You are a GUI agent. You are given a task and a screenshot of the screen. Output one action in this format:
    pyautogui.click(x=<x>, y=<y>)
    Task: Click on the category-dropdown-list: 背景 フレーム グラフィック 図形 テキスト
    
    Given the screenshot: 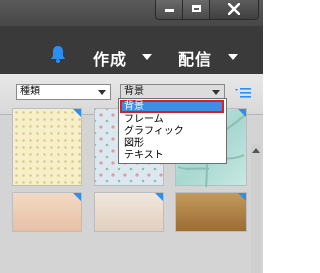 What is the action you would take?
    pyautogui.click(x=172, y=131)
    